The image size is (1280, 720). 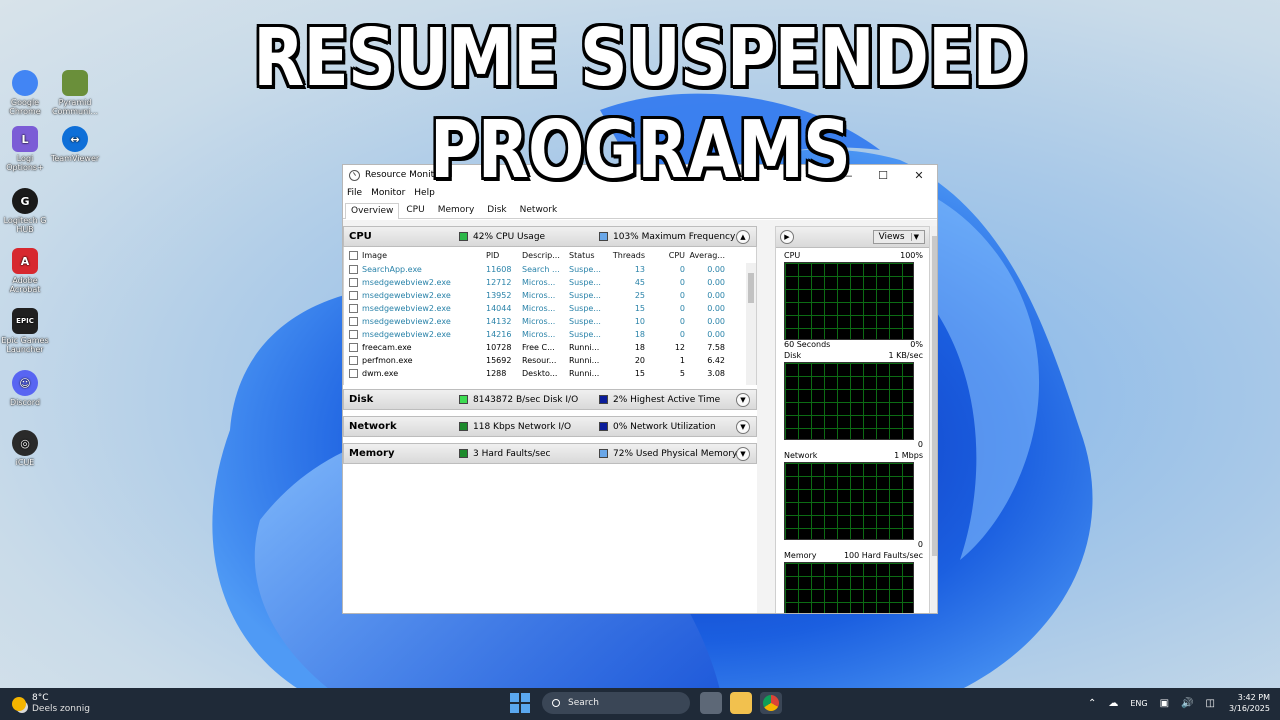 I want to click on file-explorer-icon, so click(x=741, y=703).